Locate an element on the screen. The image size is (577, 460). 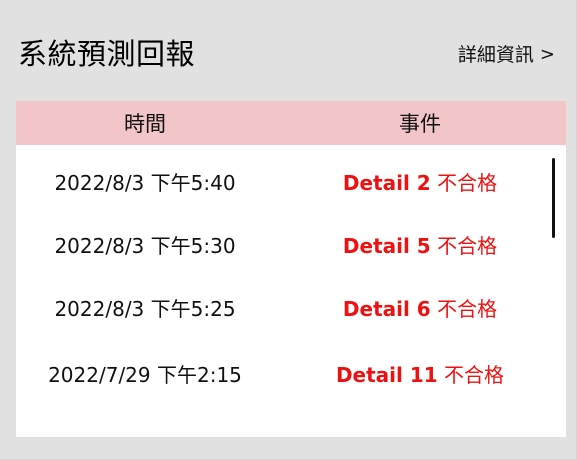
table-row: 2022/8/3 下午5:30 Detail 5 不合格 is located at coordinates (291, 244).